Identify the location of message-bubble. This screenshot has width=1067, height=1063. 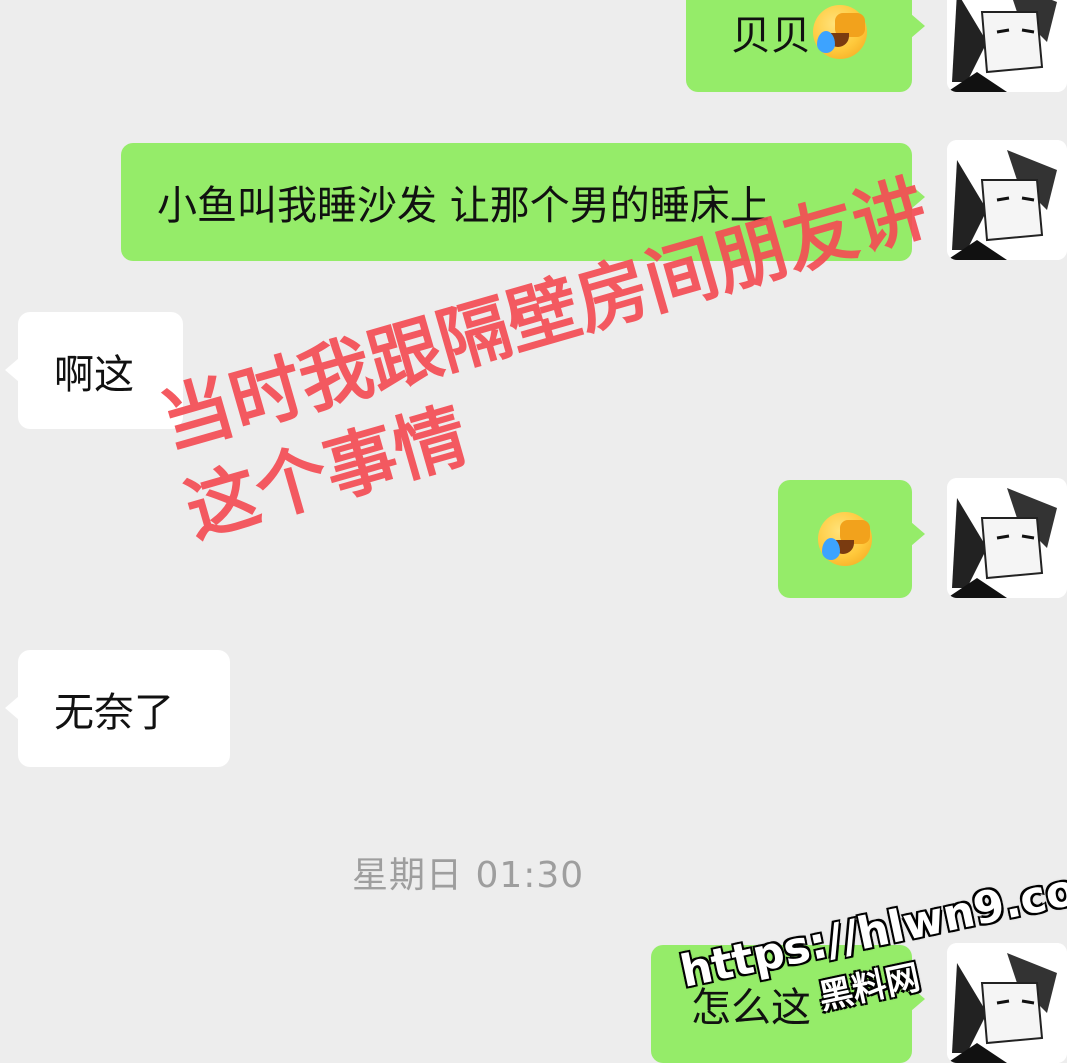
(851, 539).